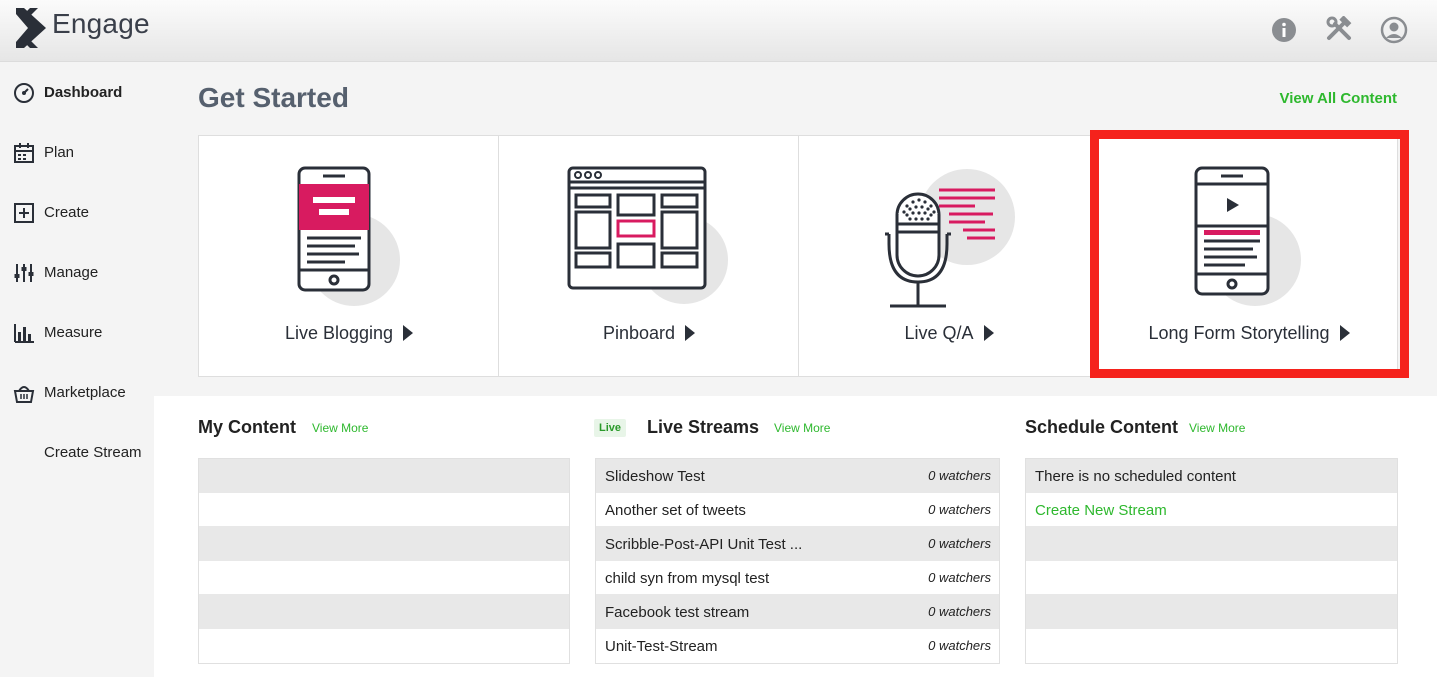 This screenshot has width=1437, height=677. Describe the element at coordinates (1217, 428) in the screenshot. I see `schedule-view-more-link: View More` at that location.